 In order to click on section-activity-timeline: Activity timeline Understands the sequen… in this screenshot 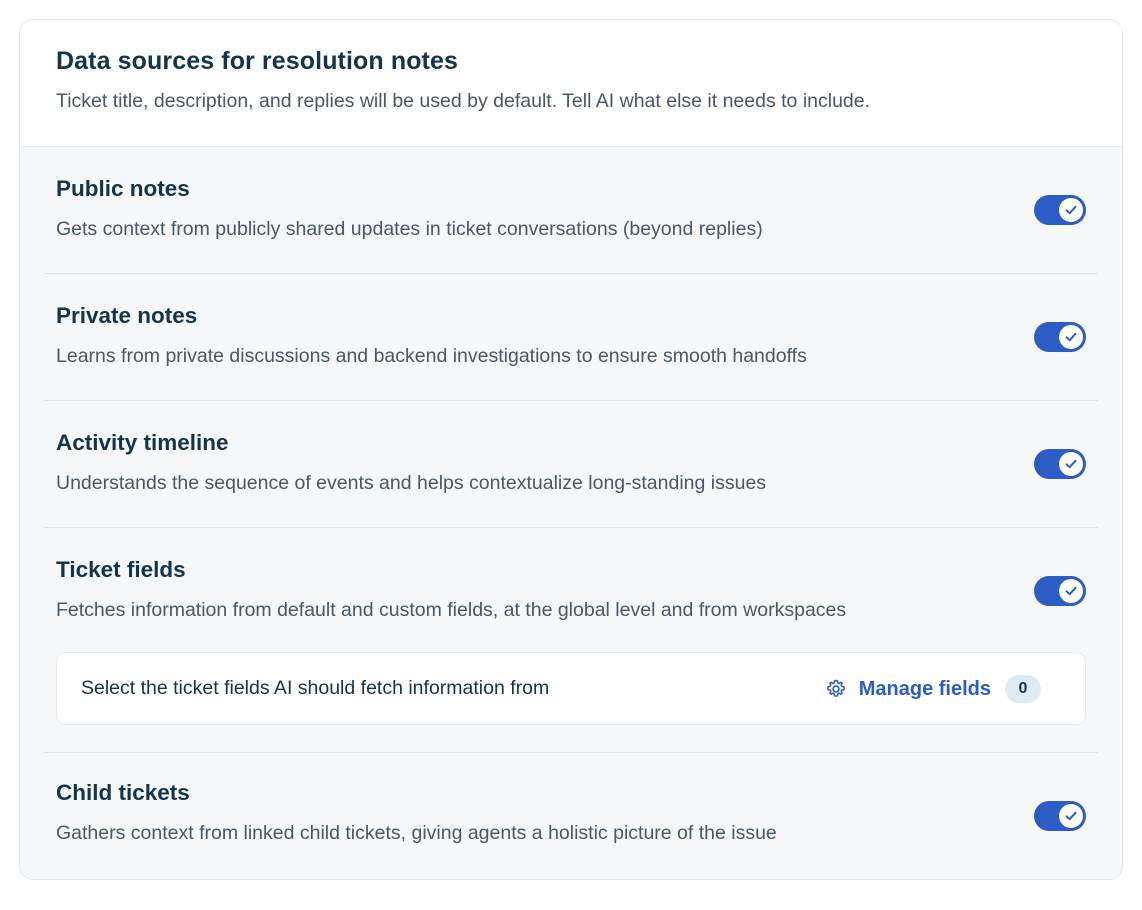, I will do `click(571, 464)`.